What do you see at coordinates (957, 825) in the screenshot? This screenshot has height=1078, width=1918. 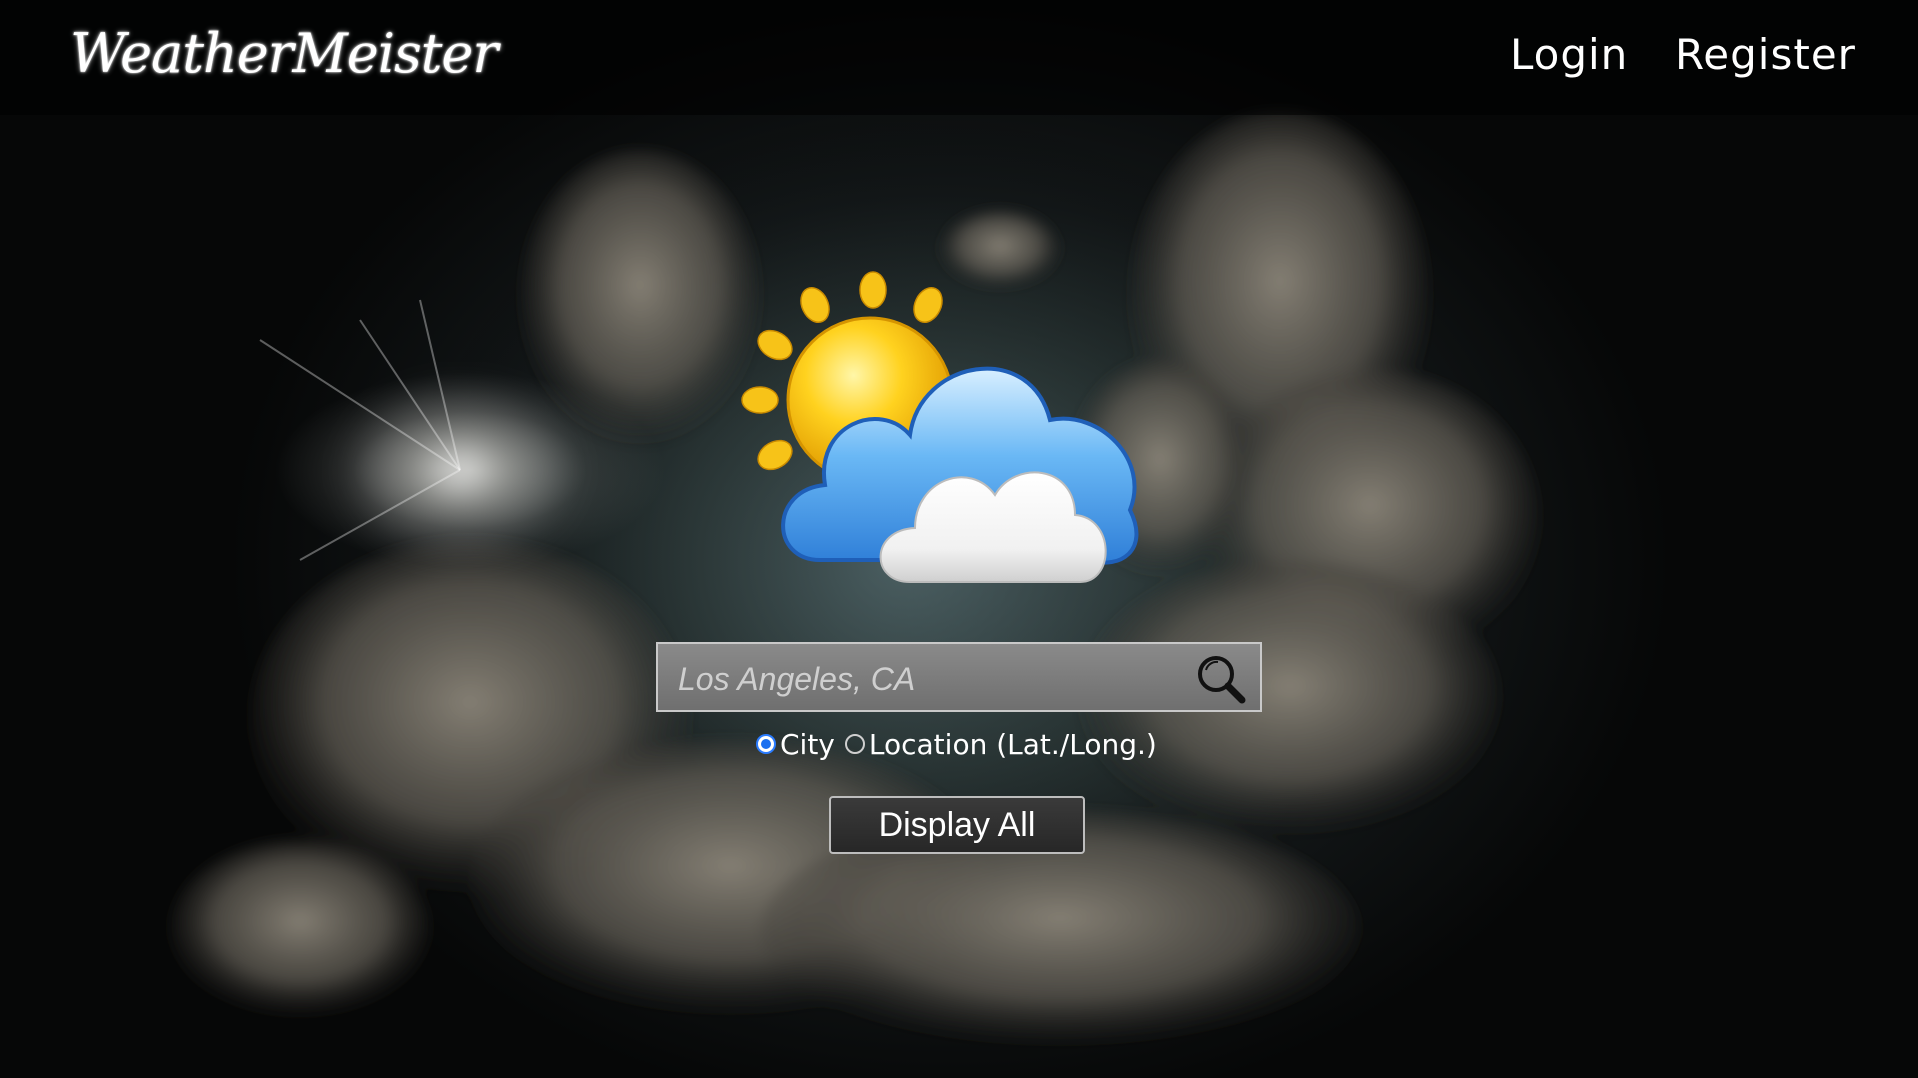 I see `display-all-button: Display All` at bounding box center [957, 825].